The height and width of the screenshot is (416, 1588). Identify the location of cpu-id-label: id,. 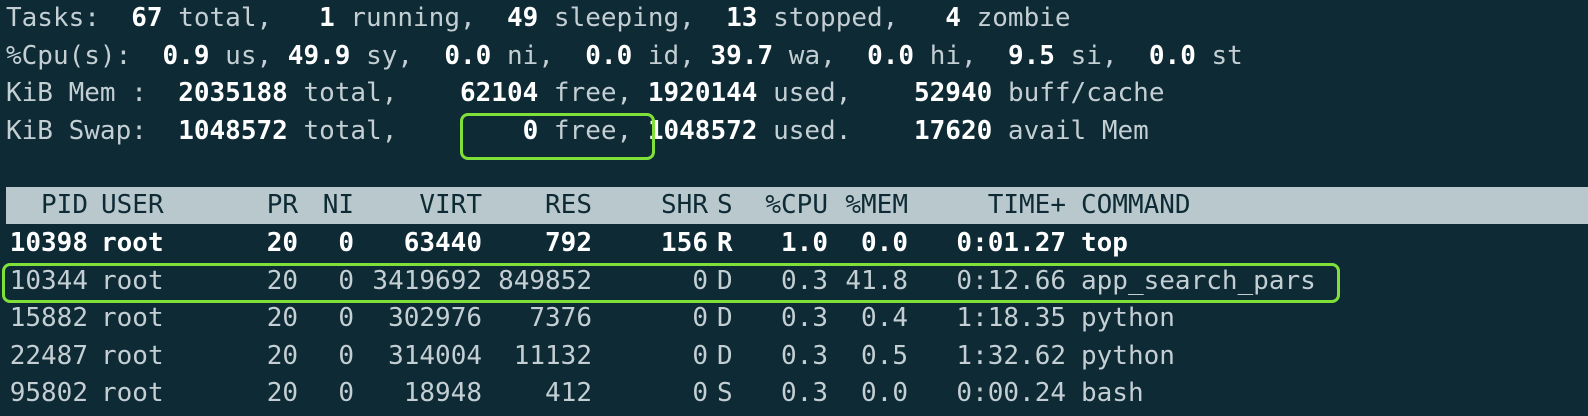
(671, 55).